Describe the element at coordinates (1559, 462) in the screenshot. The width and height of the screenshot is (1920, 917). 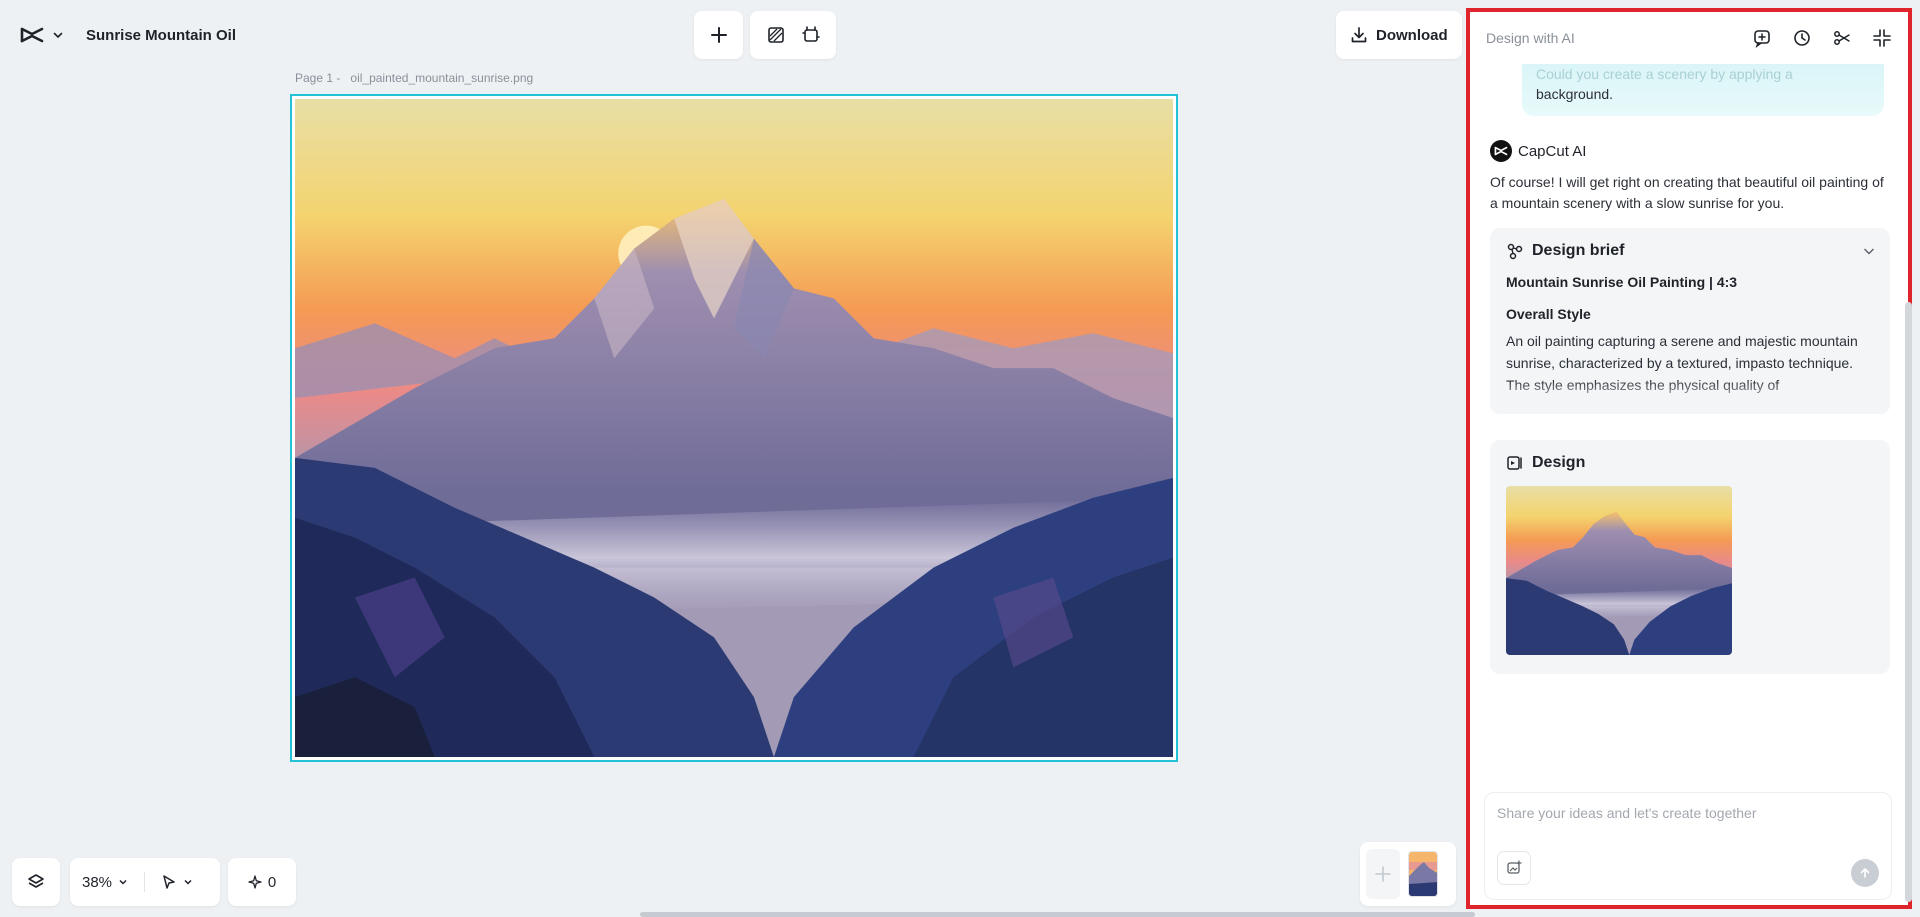
I see `design-title: Design` at that location.